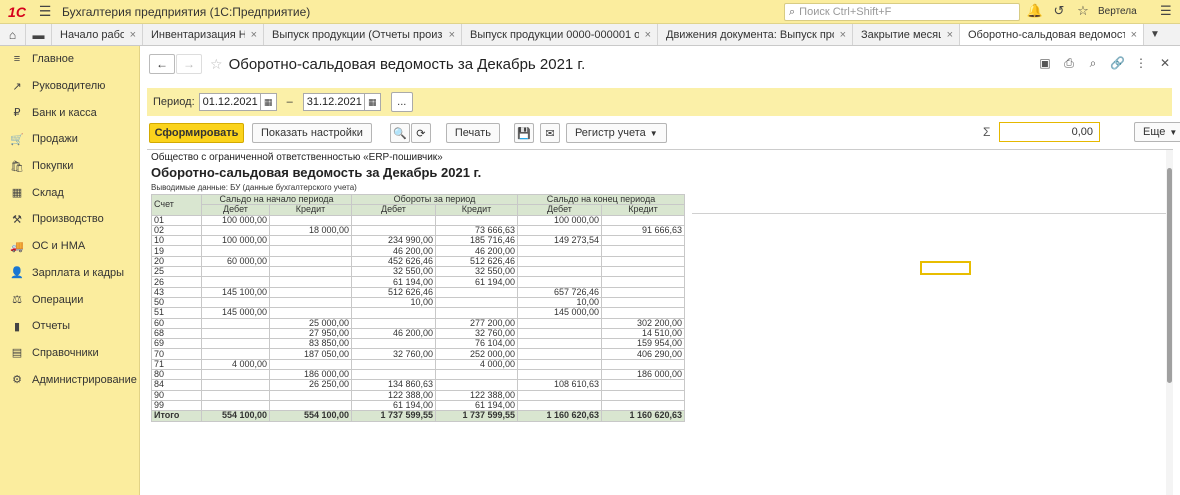 This screenshot has height=495, width=1180. I want to click on account-cell: 69, so click(176, 344).